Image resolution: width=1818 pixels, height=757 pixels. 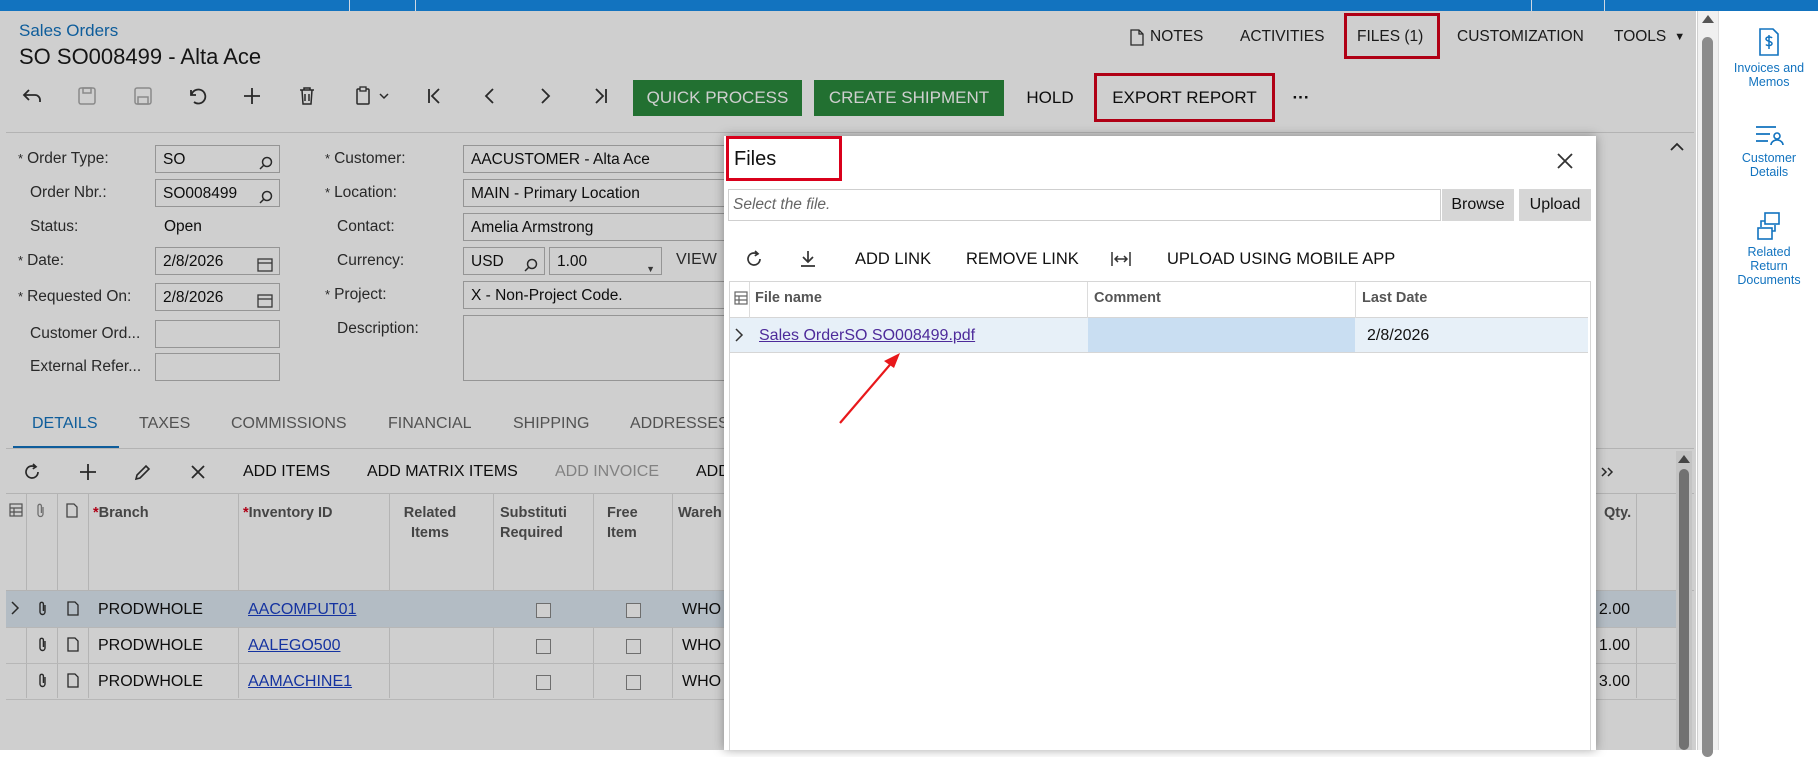 What do you see at coordinates (893, 259) in the screenshot?
I see `add-link-button: ADD LINK` at bounding box center [893, 259].